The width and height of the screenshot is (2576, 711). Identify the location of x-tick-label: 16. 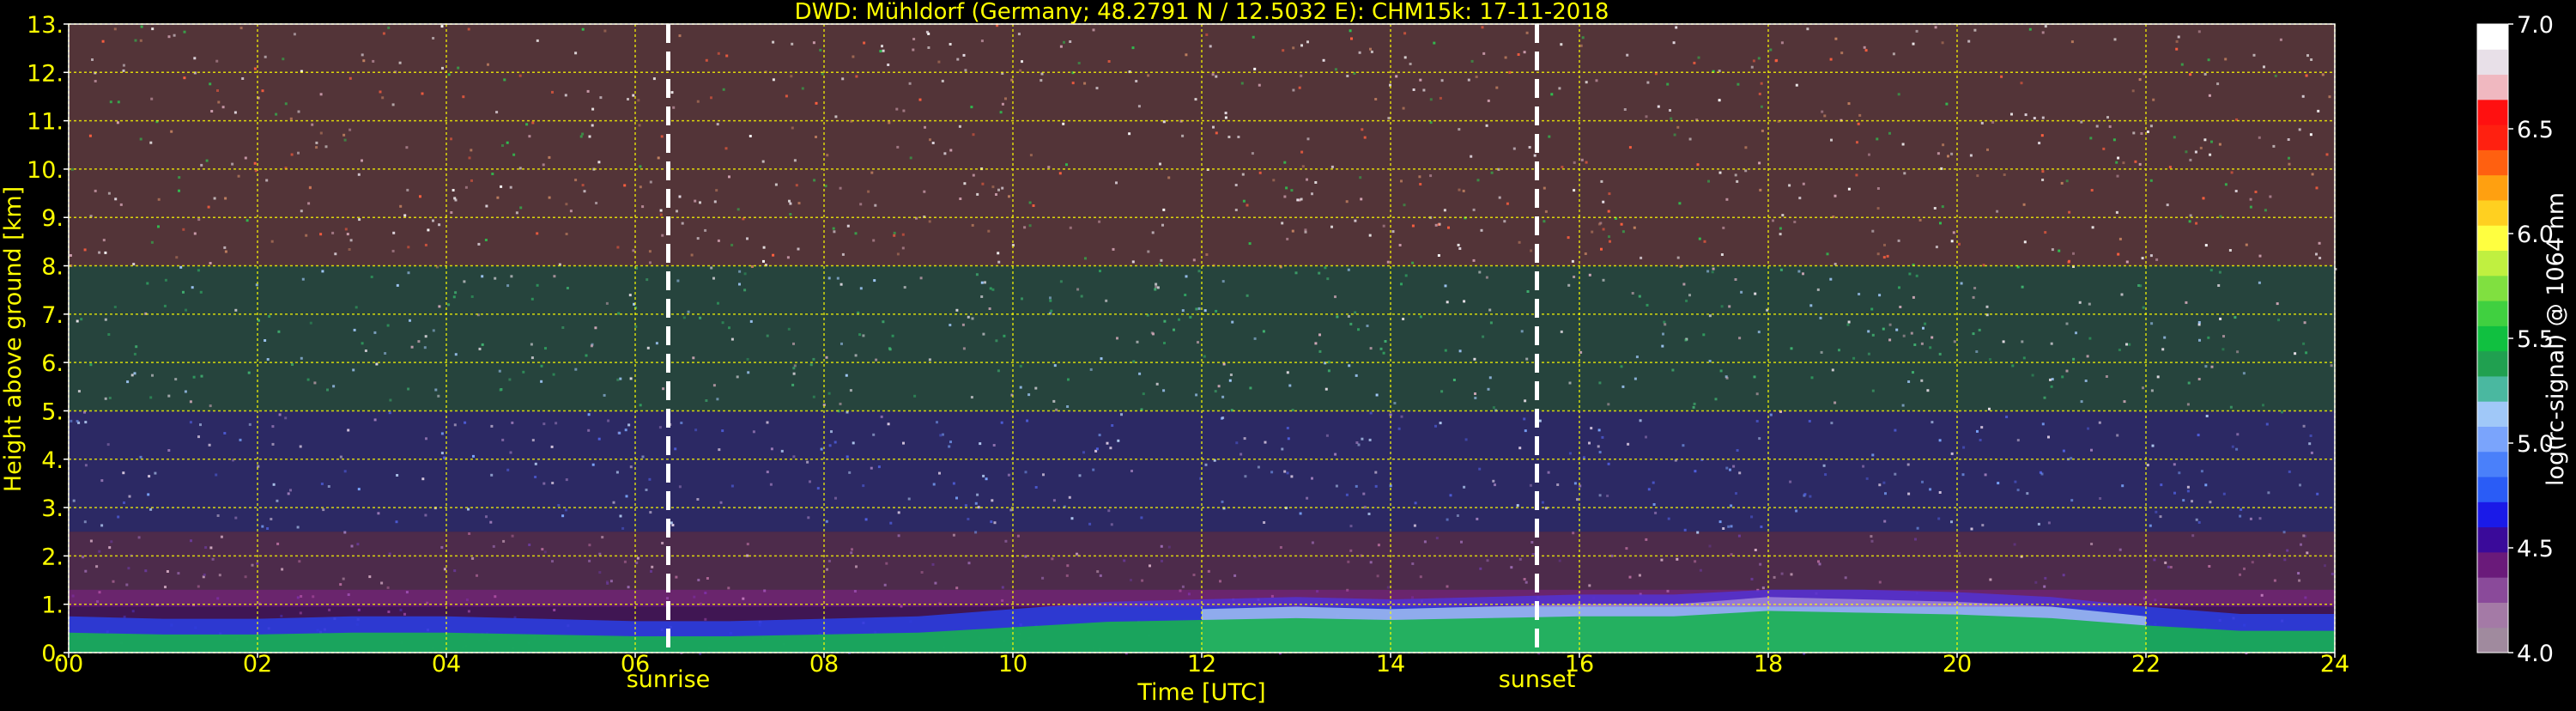
(1579, 665).